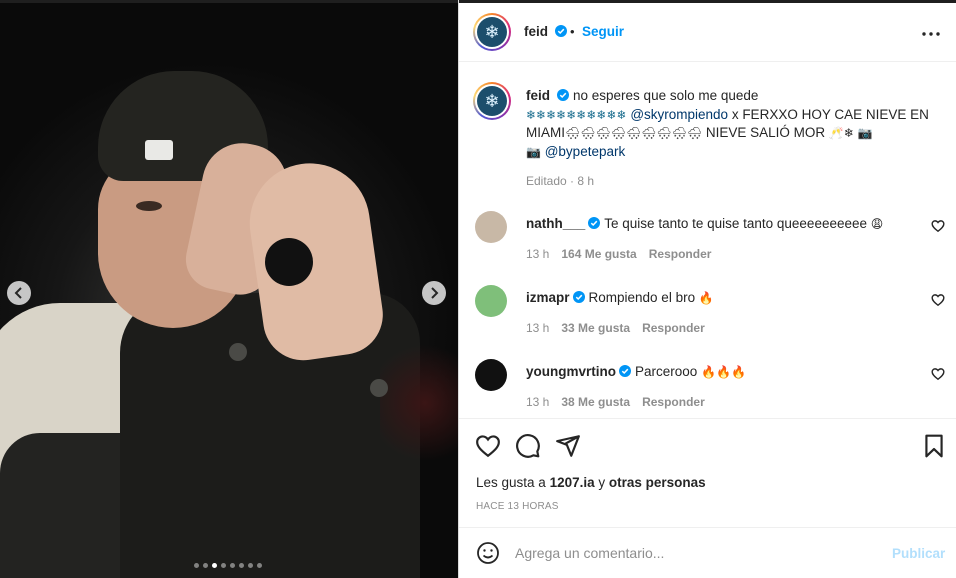  I want to click on author-username: feid, so click(545, 31).